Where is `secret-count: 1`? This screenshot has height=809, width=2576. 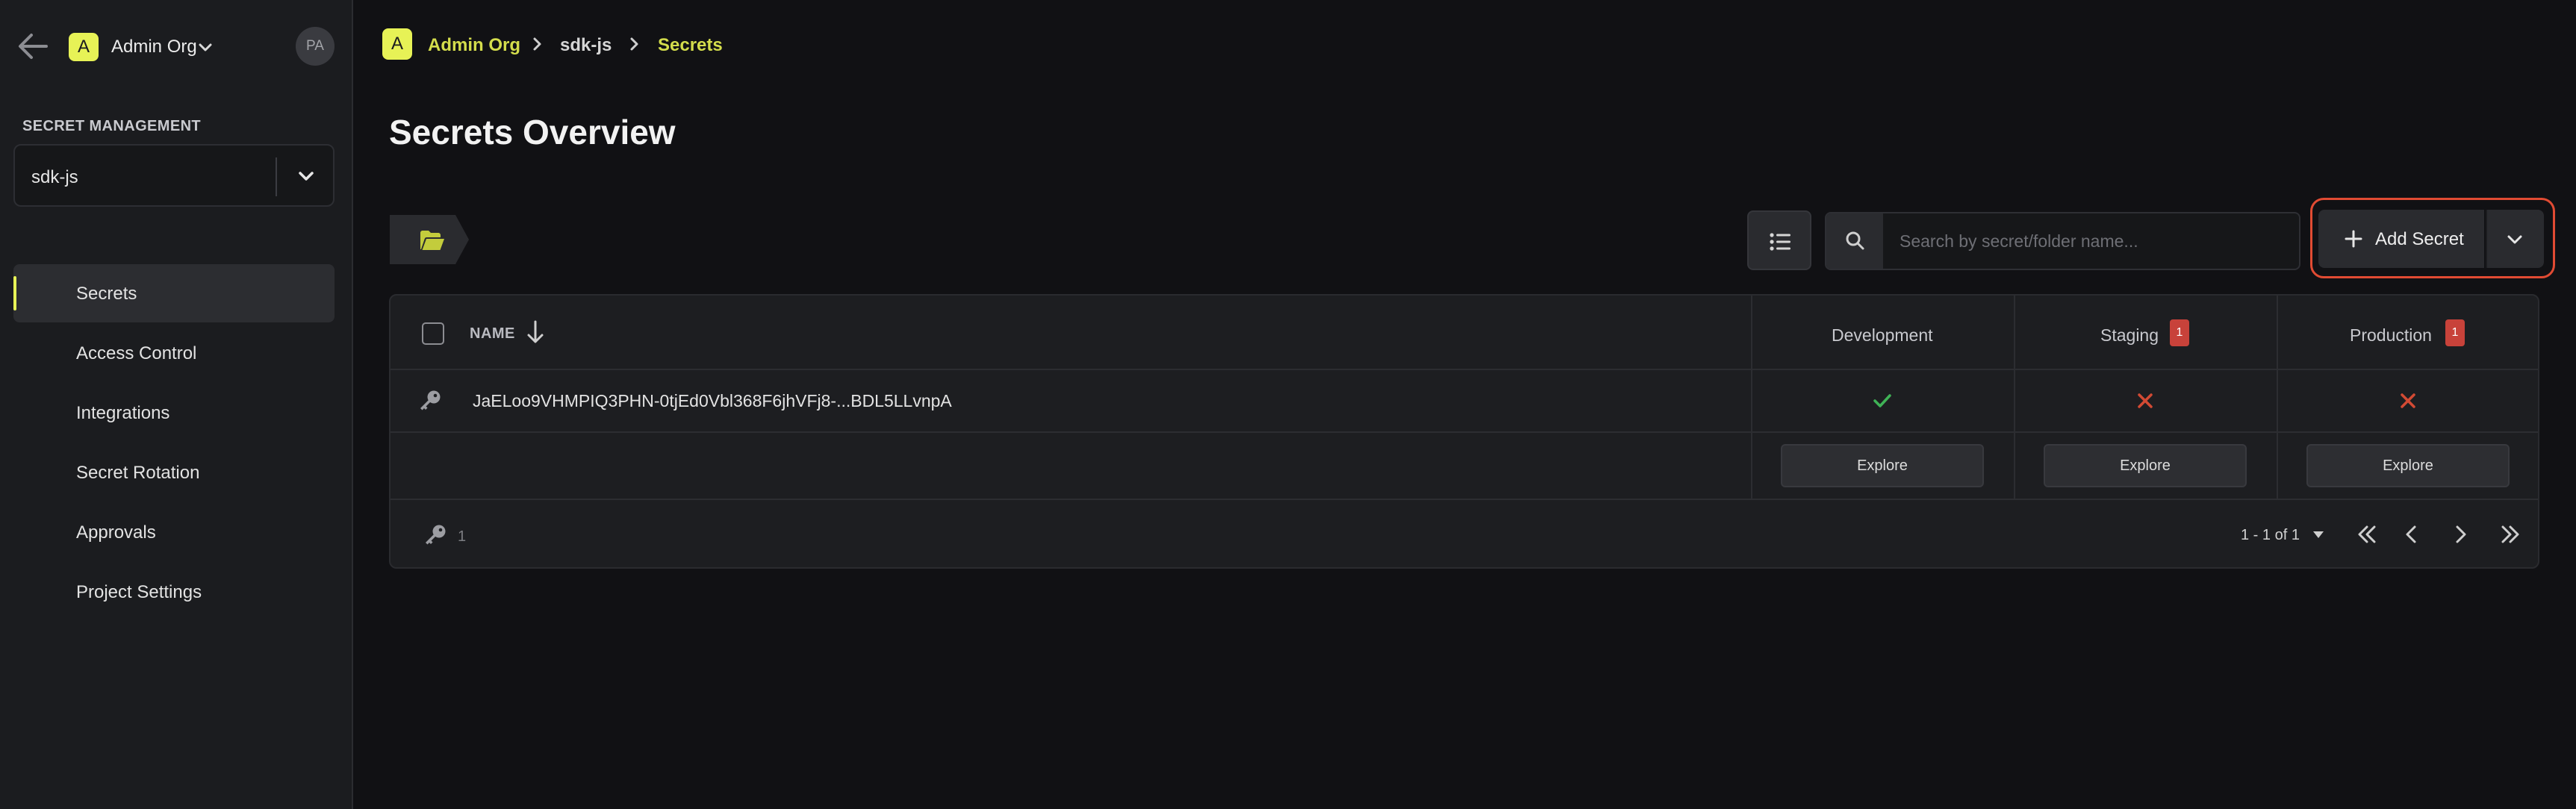
secret-count: 1 is located at coordinates (462, 537).